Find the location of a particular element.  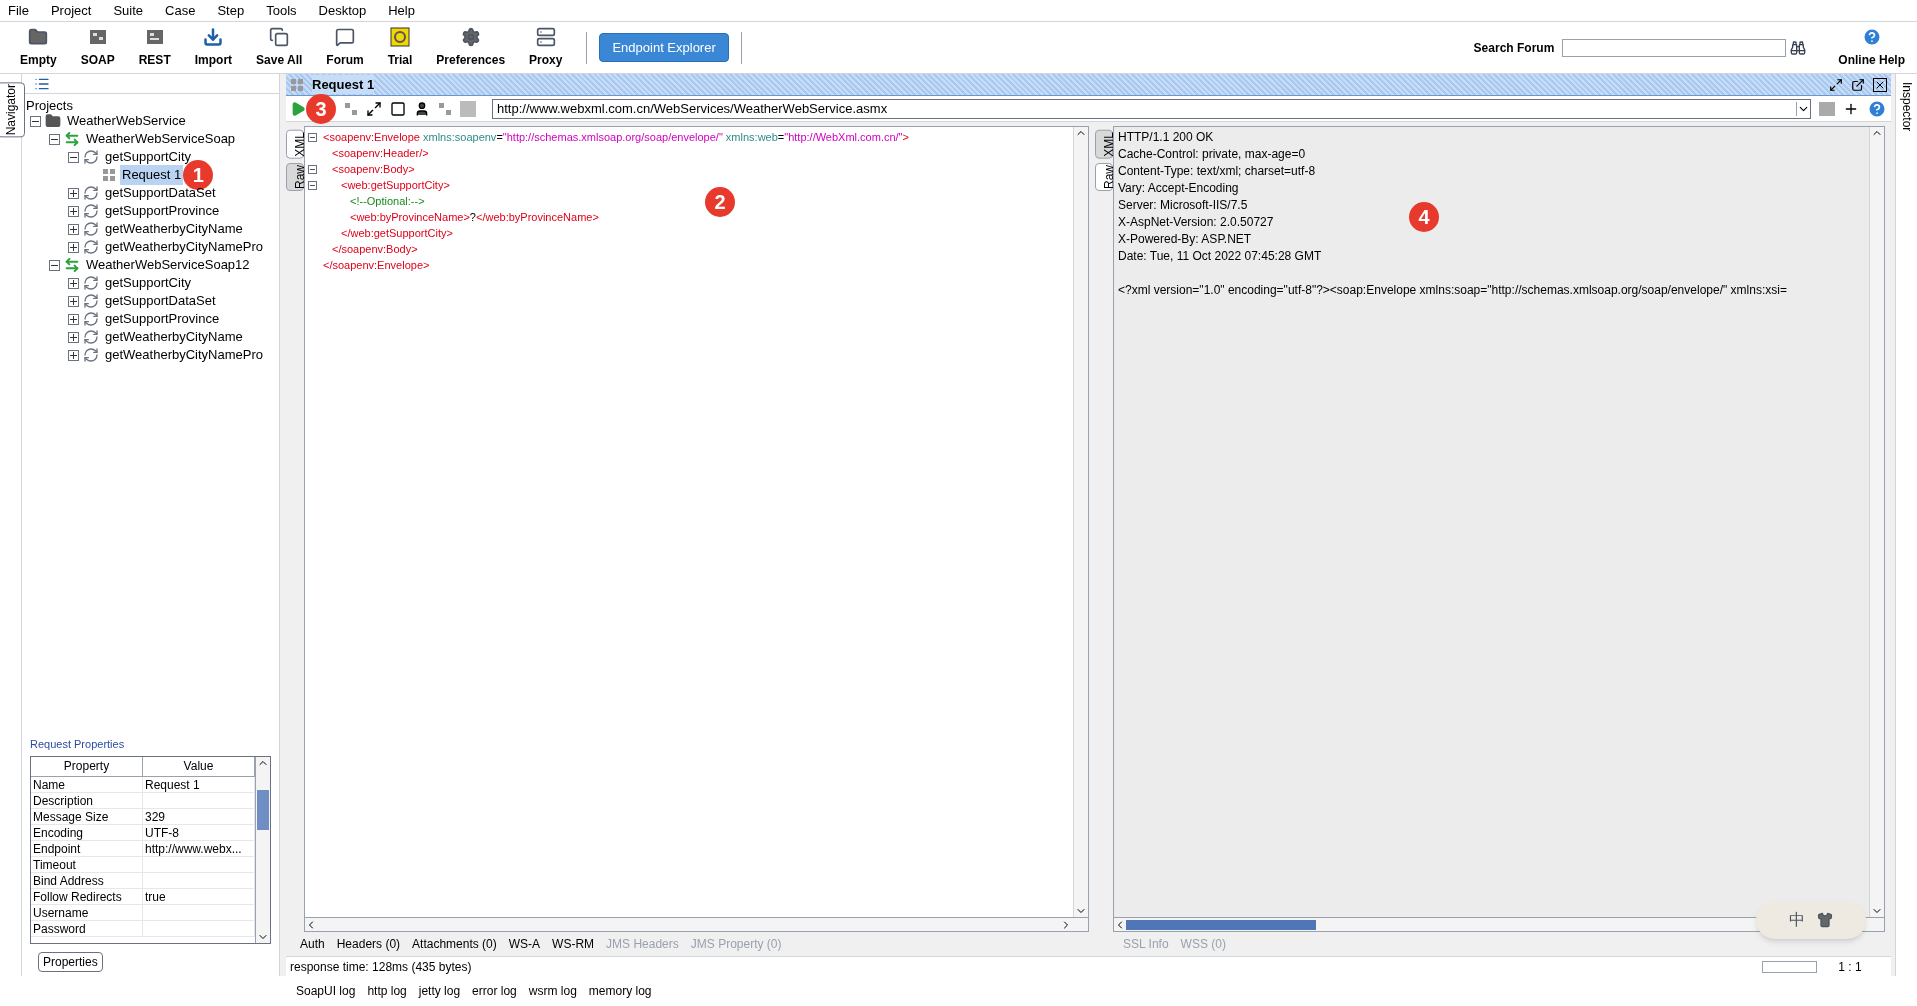

table-cell: Timeout is located at coordinates (87, 864).